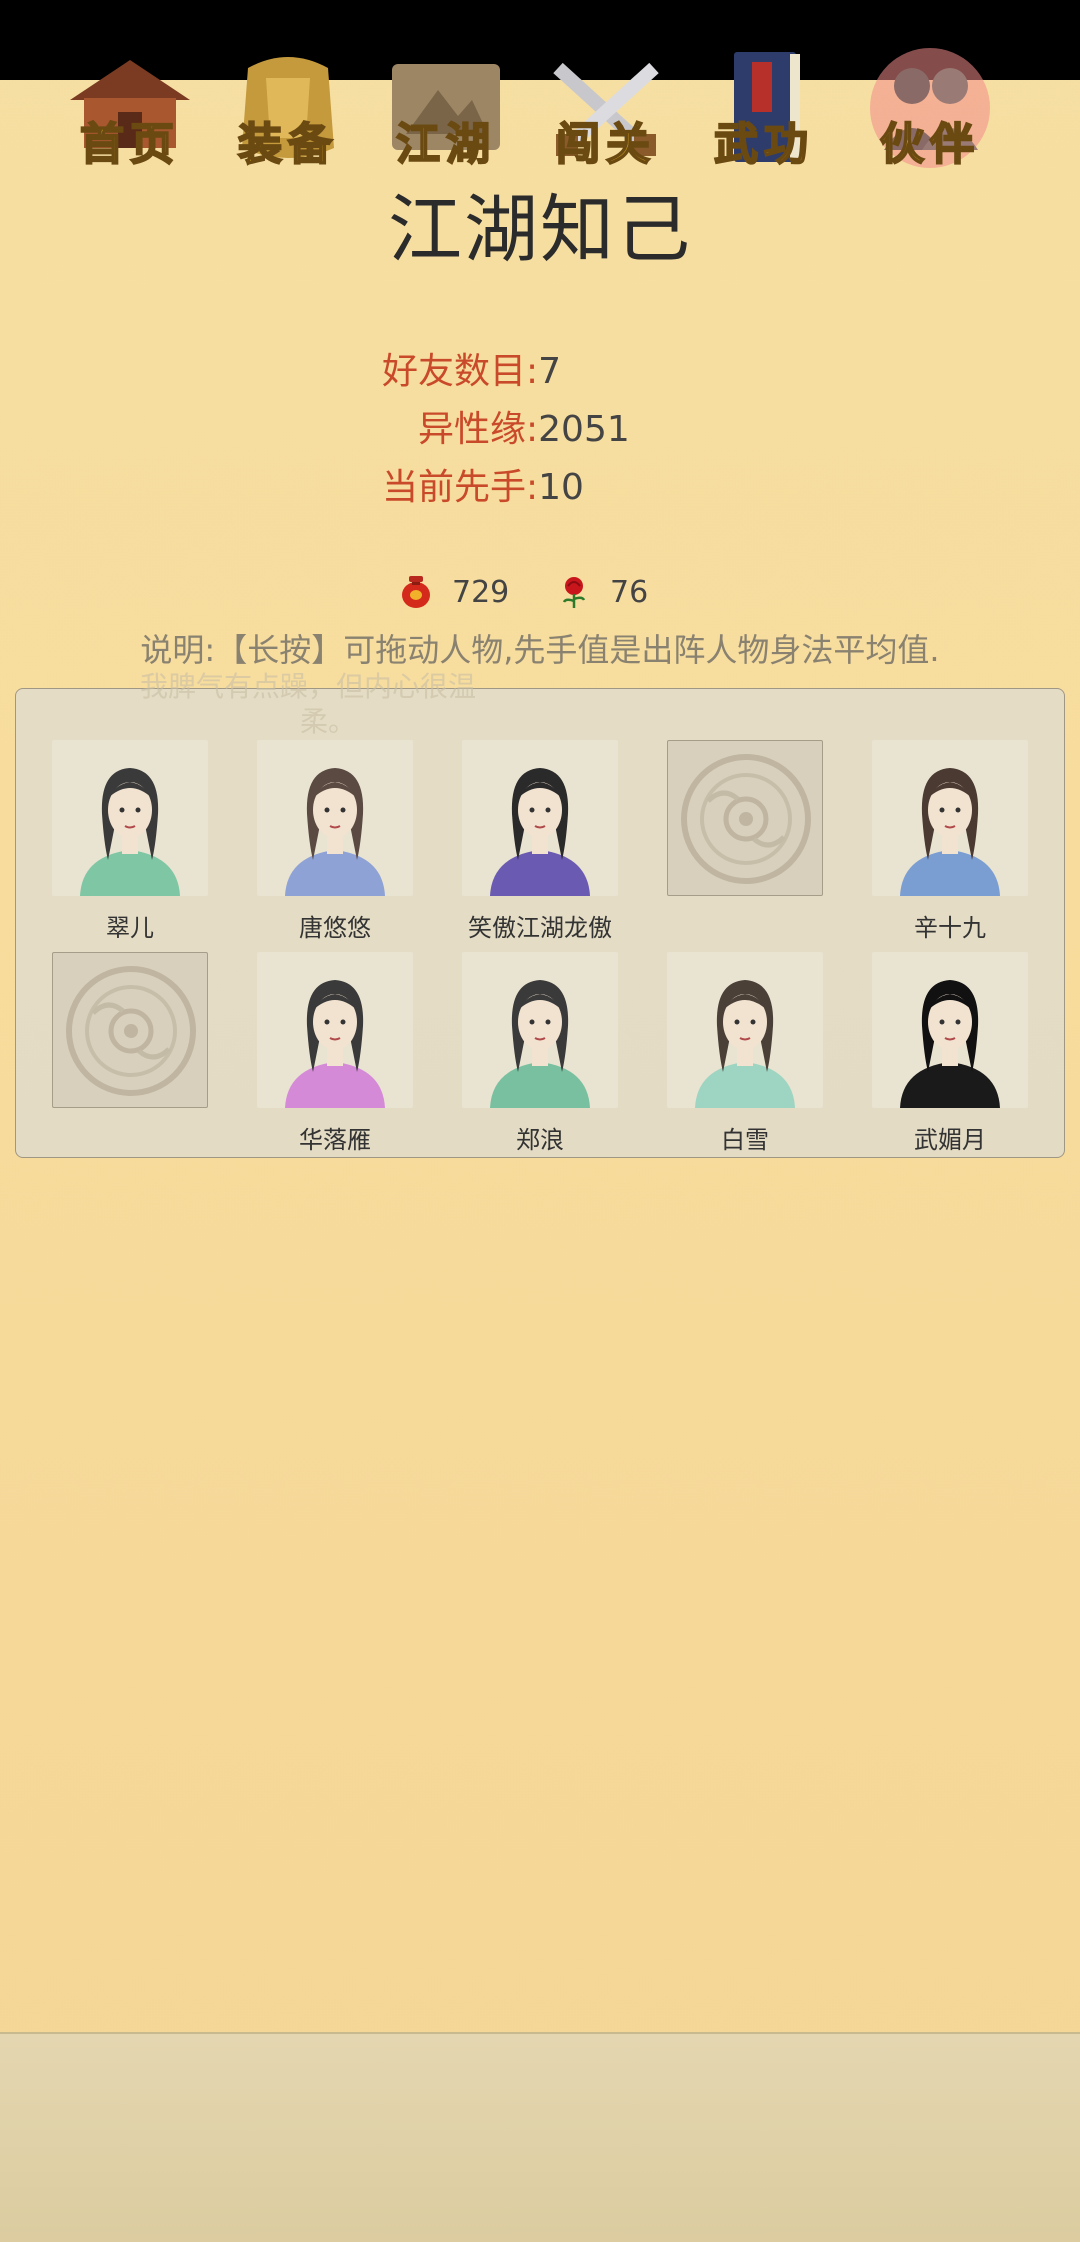  I want to click on nav-item-book: 武功, so click(764, 108).